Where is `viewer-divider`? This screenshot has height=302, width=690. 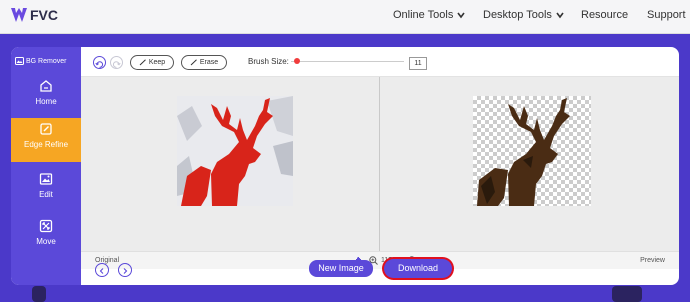 viewer-divider is located at coordinates (379, 164).